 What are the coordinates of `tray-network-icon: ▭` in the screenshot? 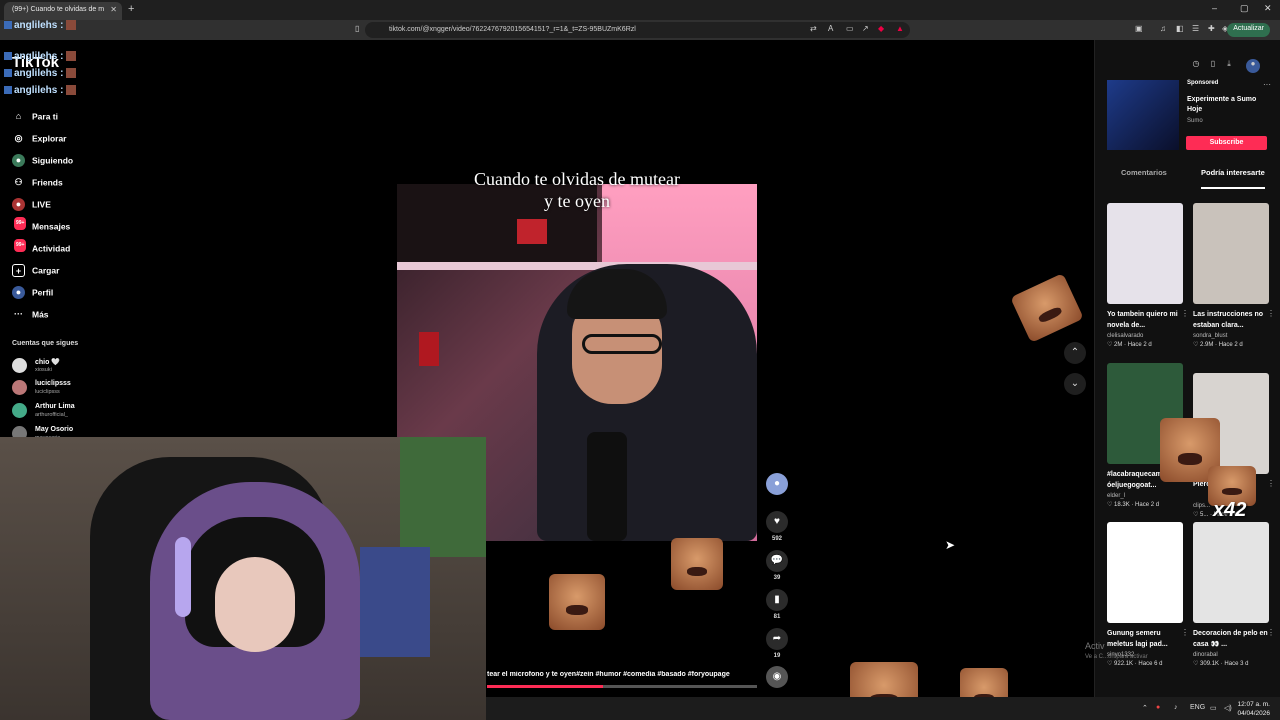 It's located at (1213, 708).